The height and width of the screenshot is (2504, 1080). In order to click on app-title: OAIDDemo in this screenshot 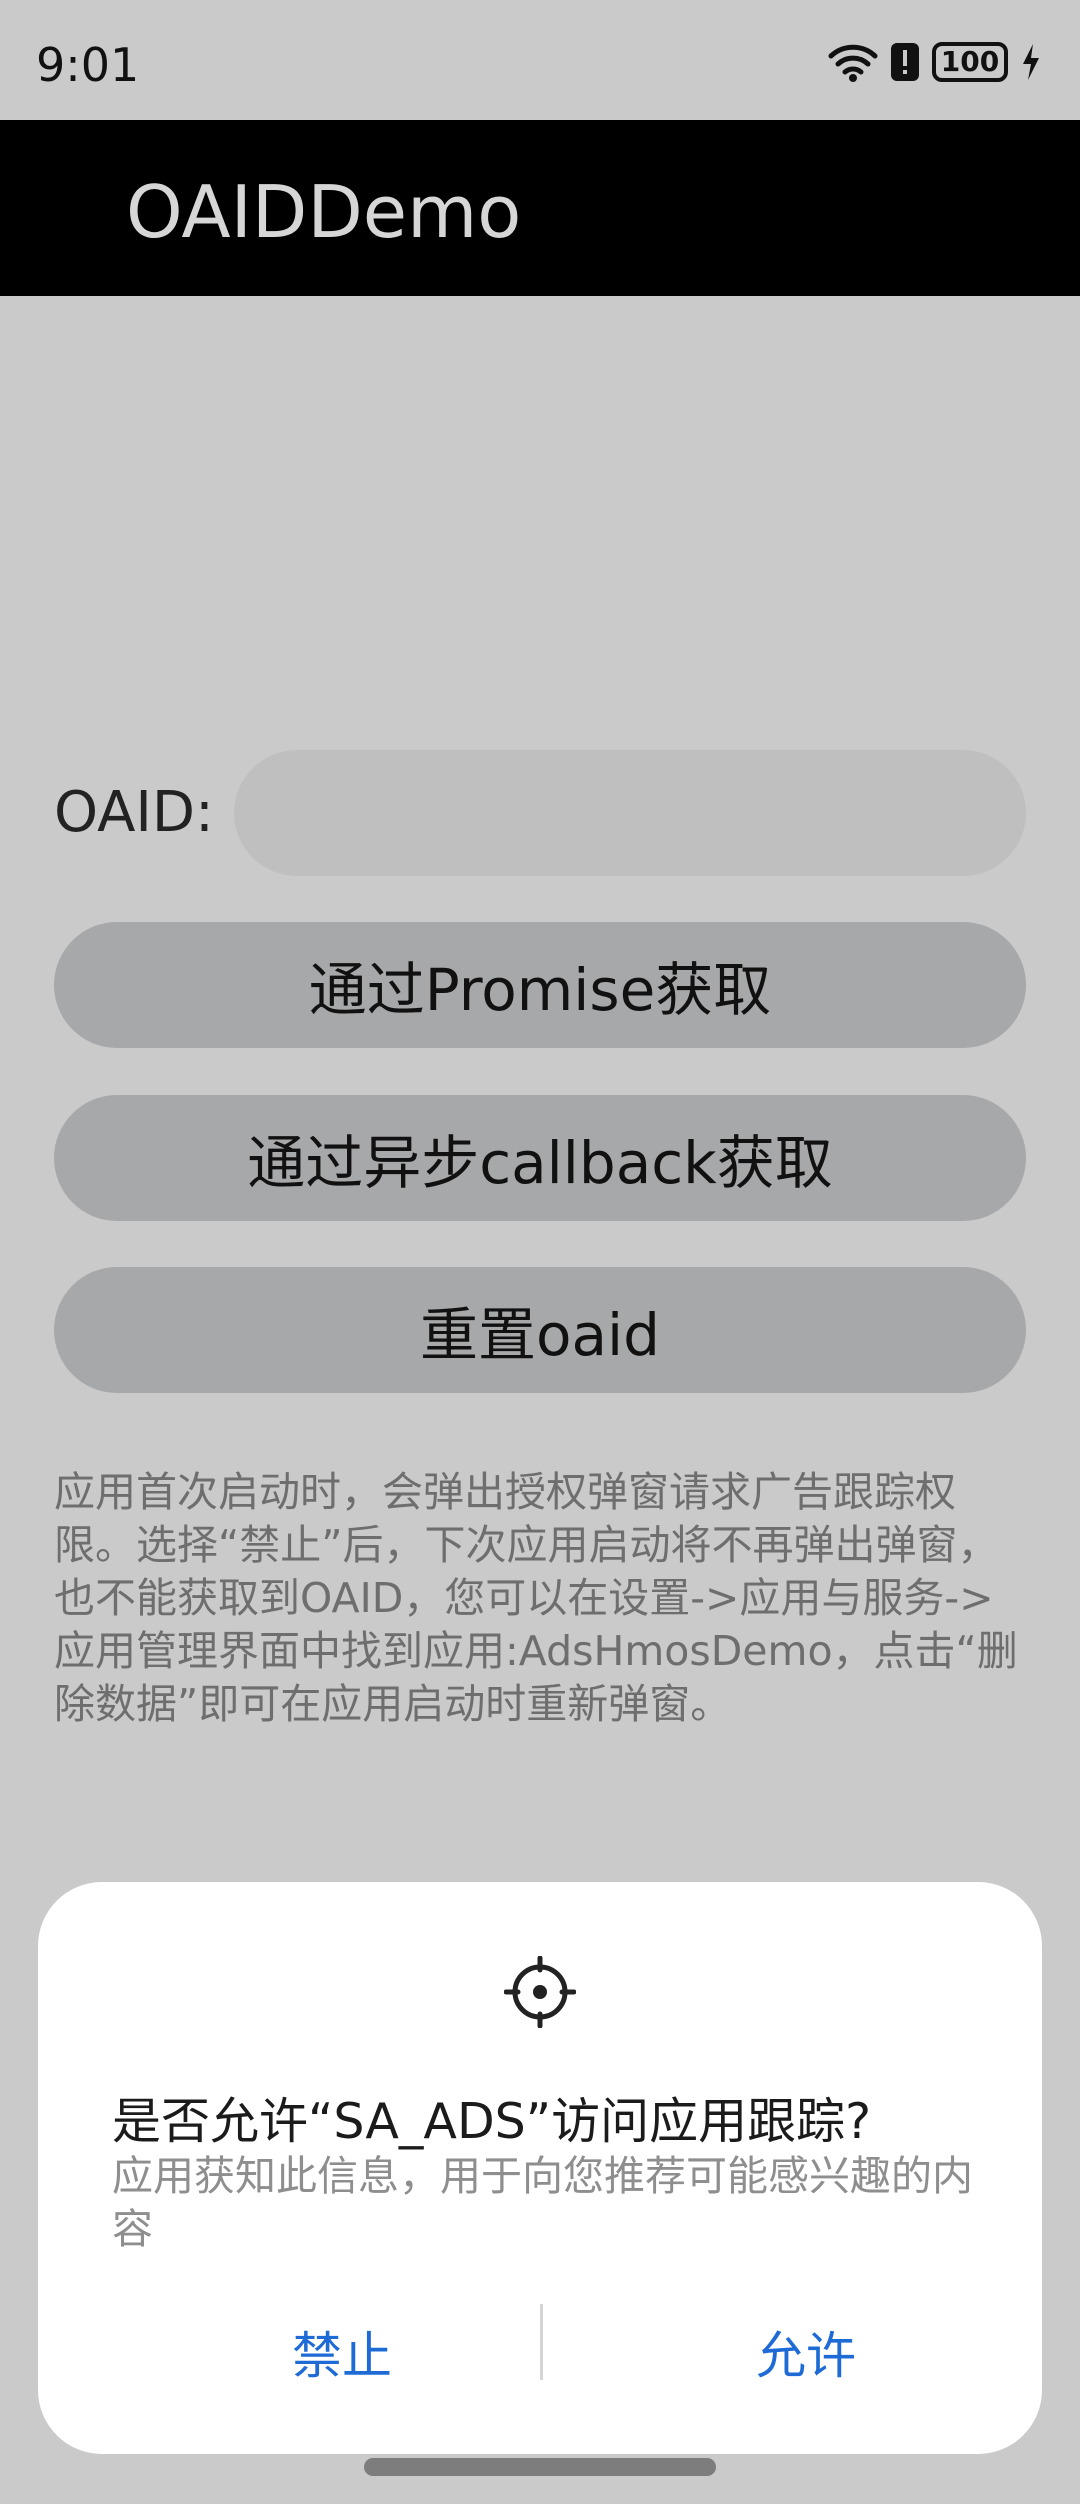, I will do `click(324, 212)`.